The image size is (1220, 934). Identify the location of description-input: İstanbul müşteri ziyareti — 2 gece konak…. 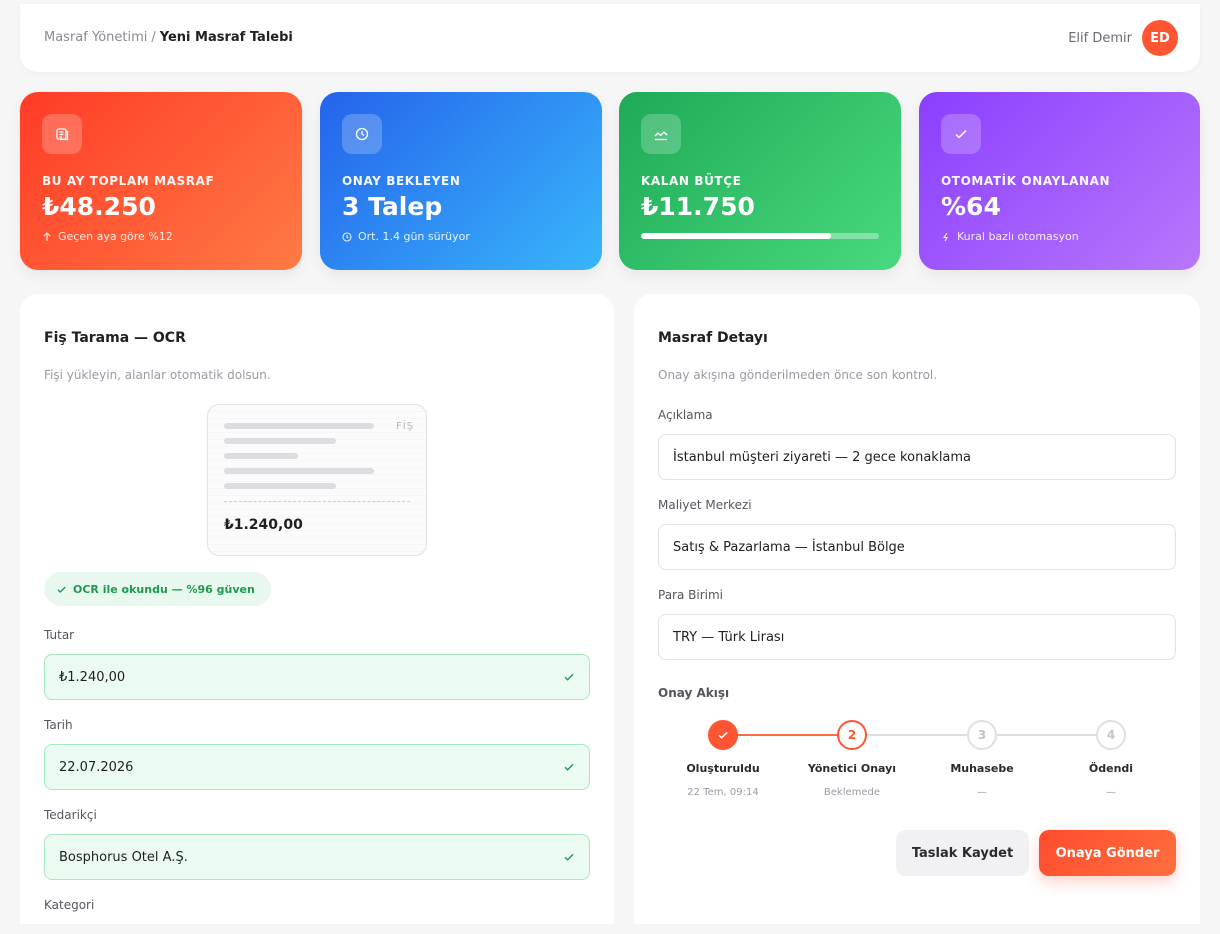
(917, 457).